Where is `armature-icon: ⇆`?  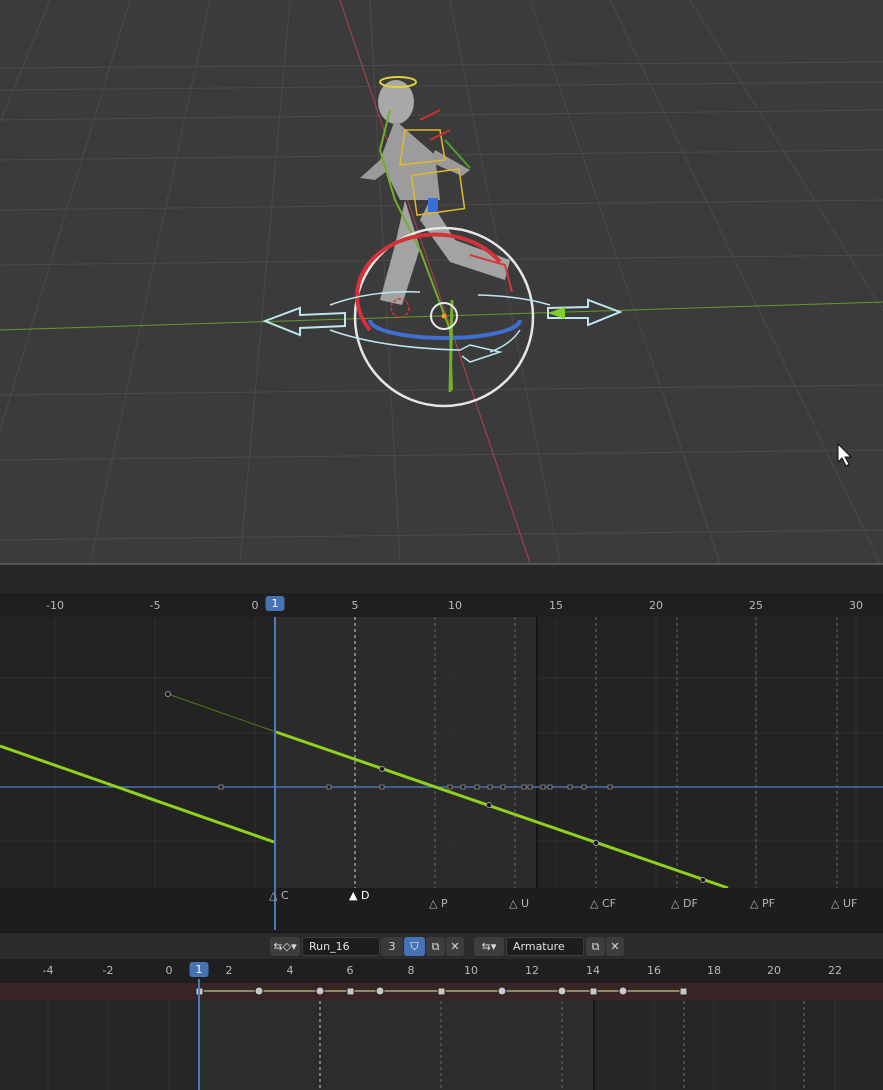
armature-icon: ⇆ is located at coordinates (486, 946).